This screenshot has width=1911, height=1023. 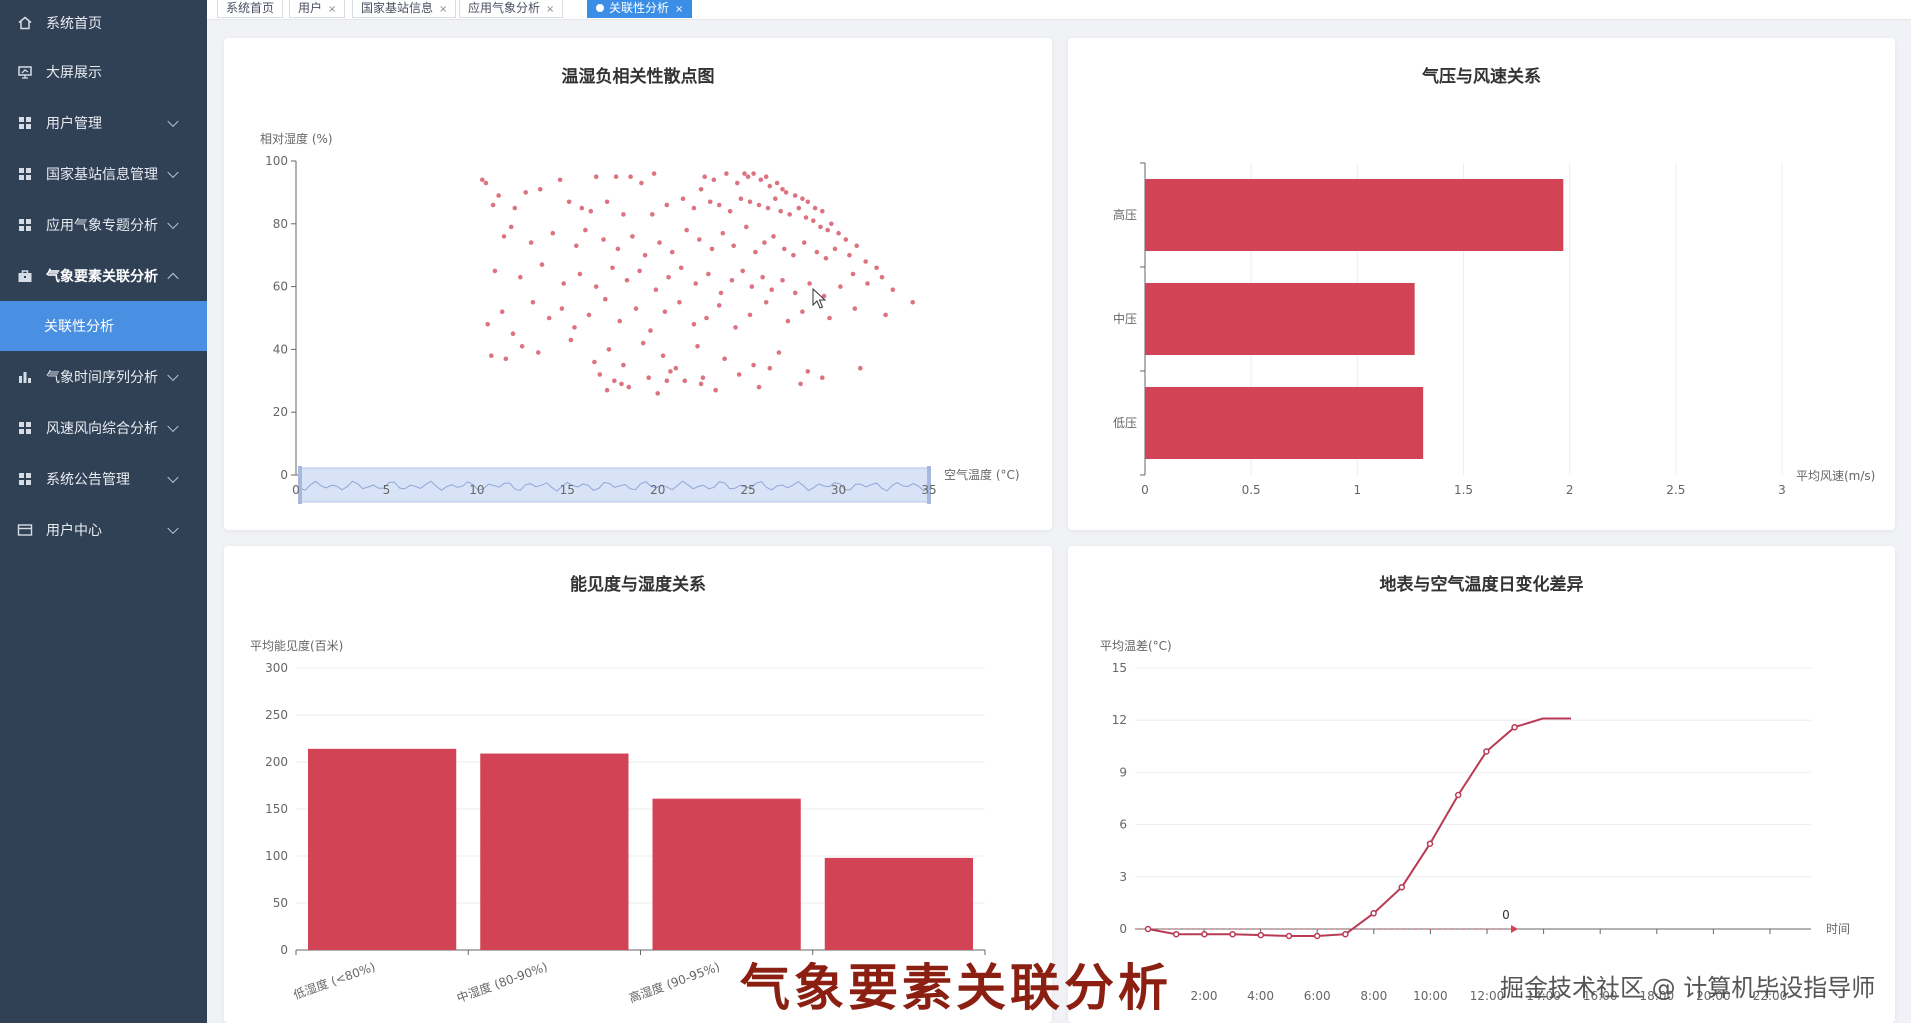 What do you see at coordinates (103, 529) in the screenshot?
I see `sidebar-item: 用户中心` at bounding box center [103, 529].